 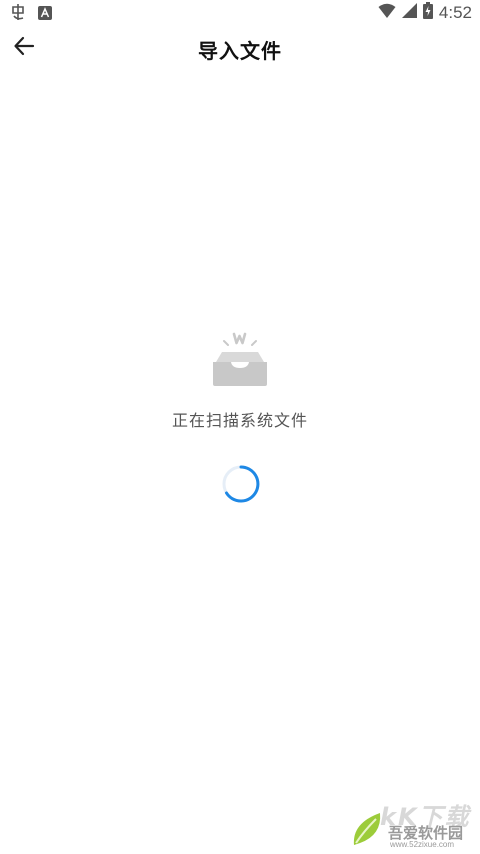 I want to click on page-title: 导入文件, so click(x=240, y=51).